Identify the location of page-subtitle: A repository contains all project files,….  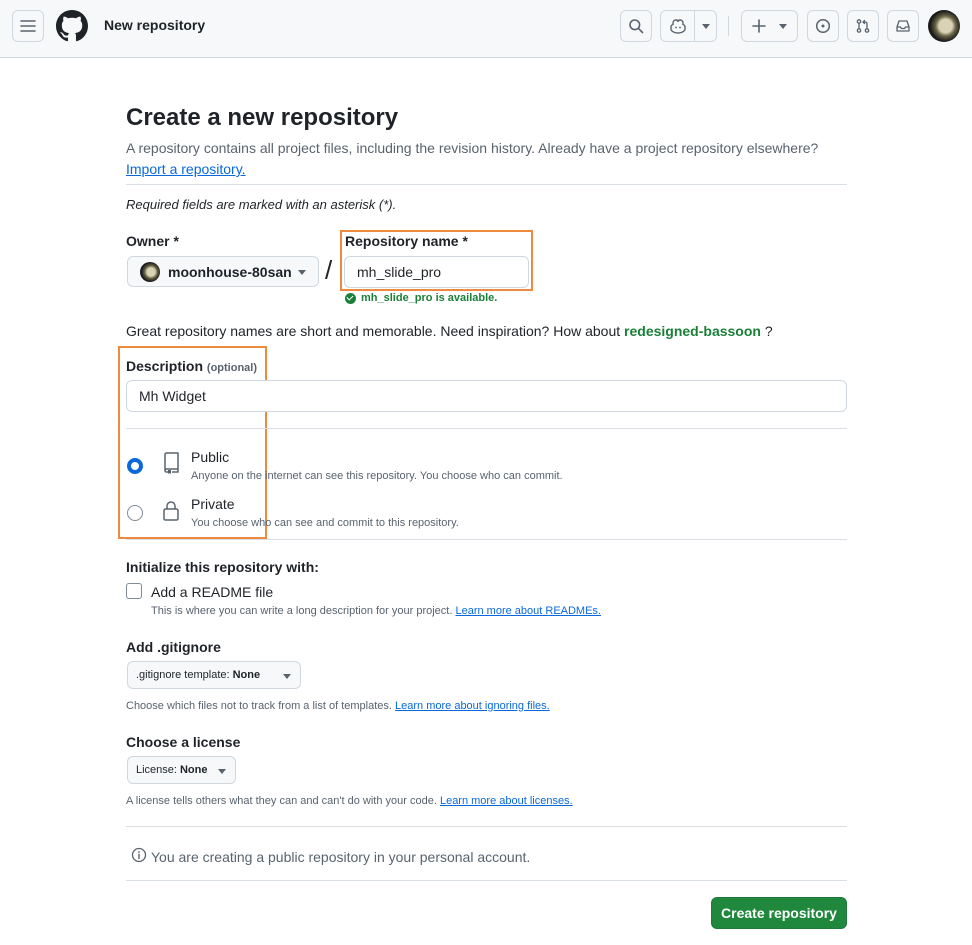
(472, 158).